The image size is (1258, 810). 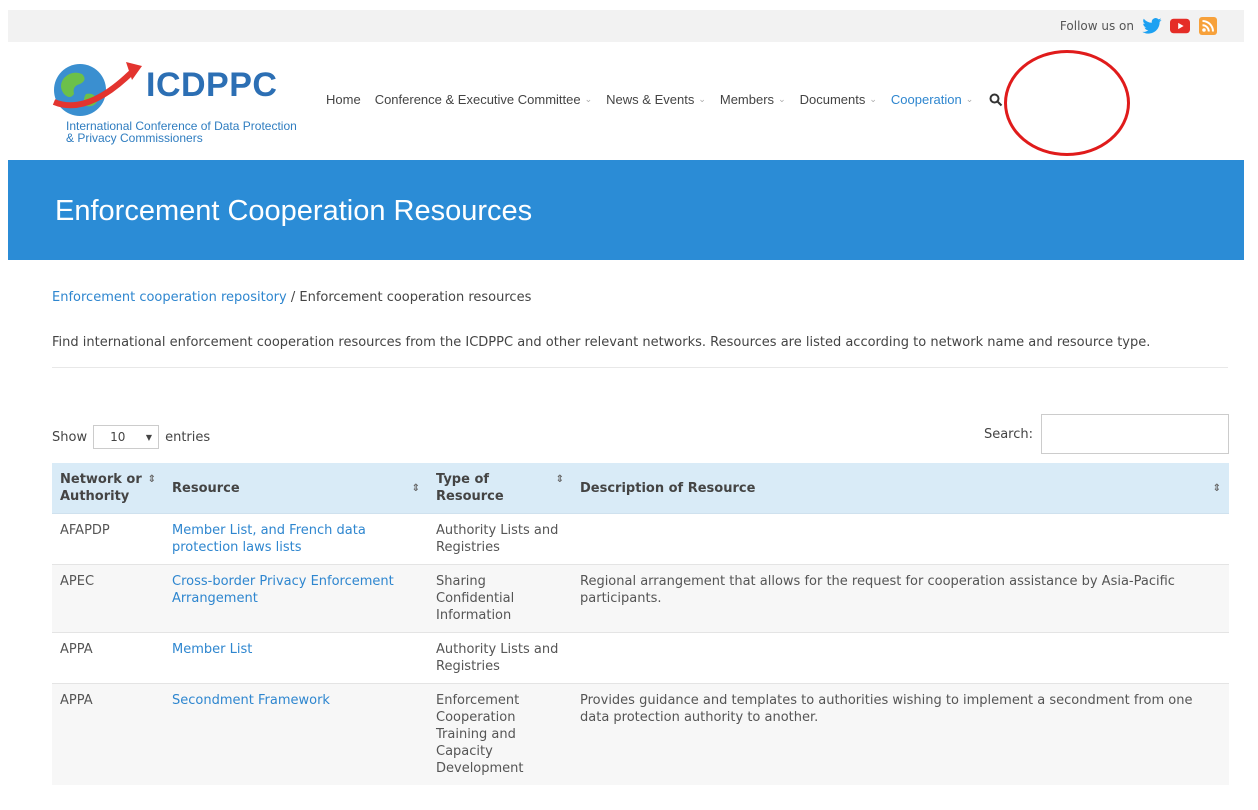 I want to click on rss-icon, so click(x=1208, y=26).